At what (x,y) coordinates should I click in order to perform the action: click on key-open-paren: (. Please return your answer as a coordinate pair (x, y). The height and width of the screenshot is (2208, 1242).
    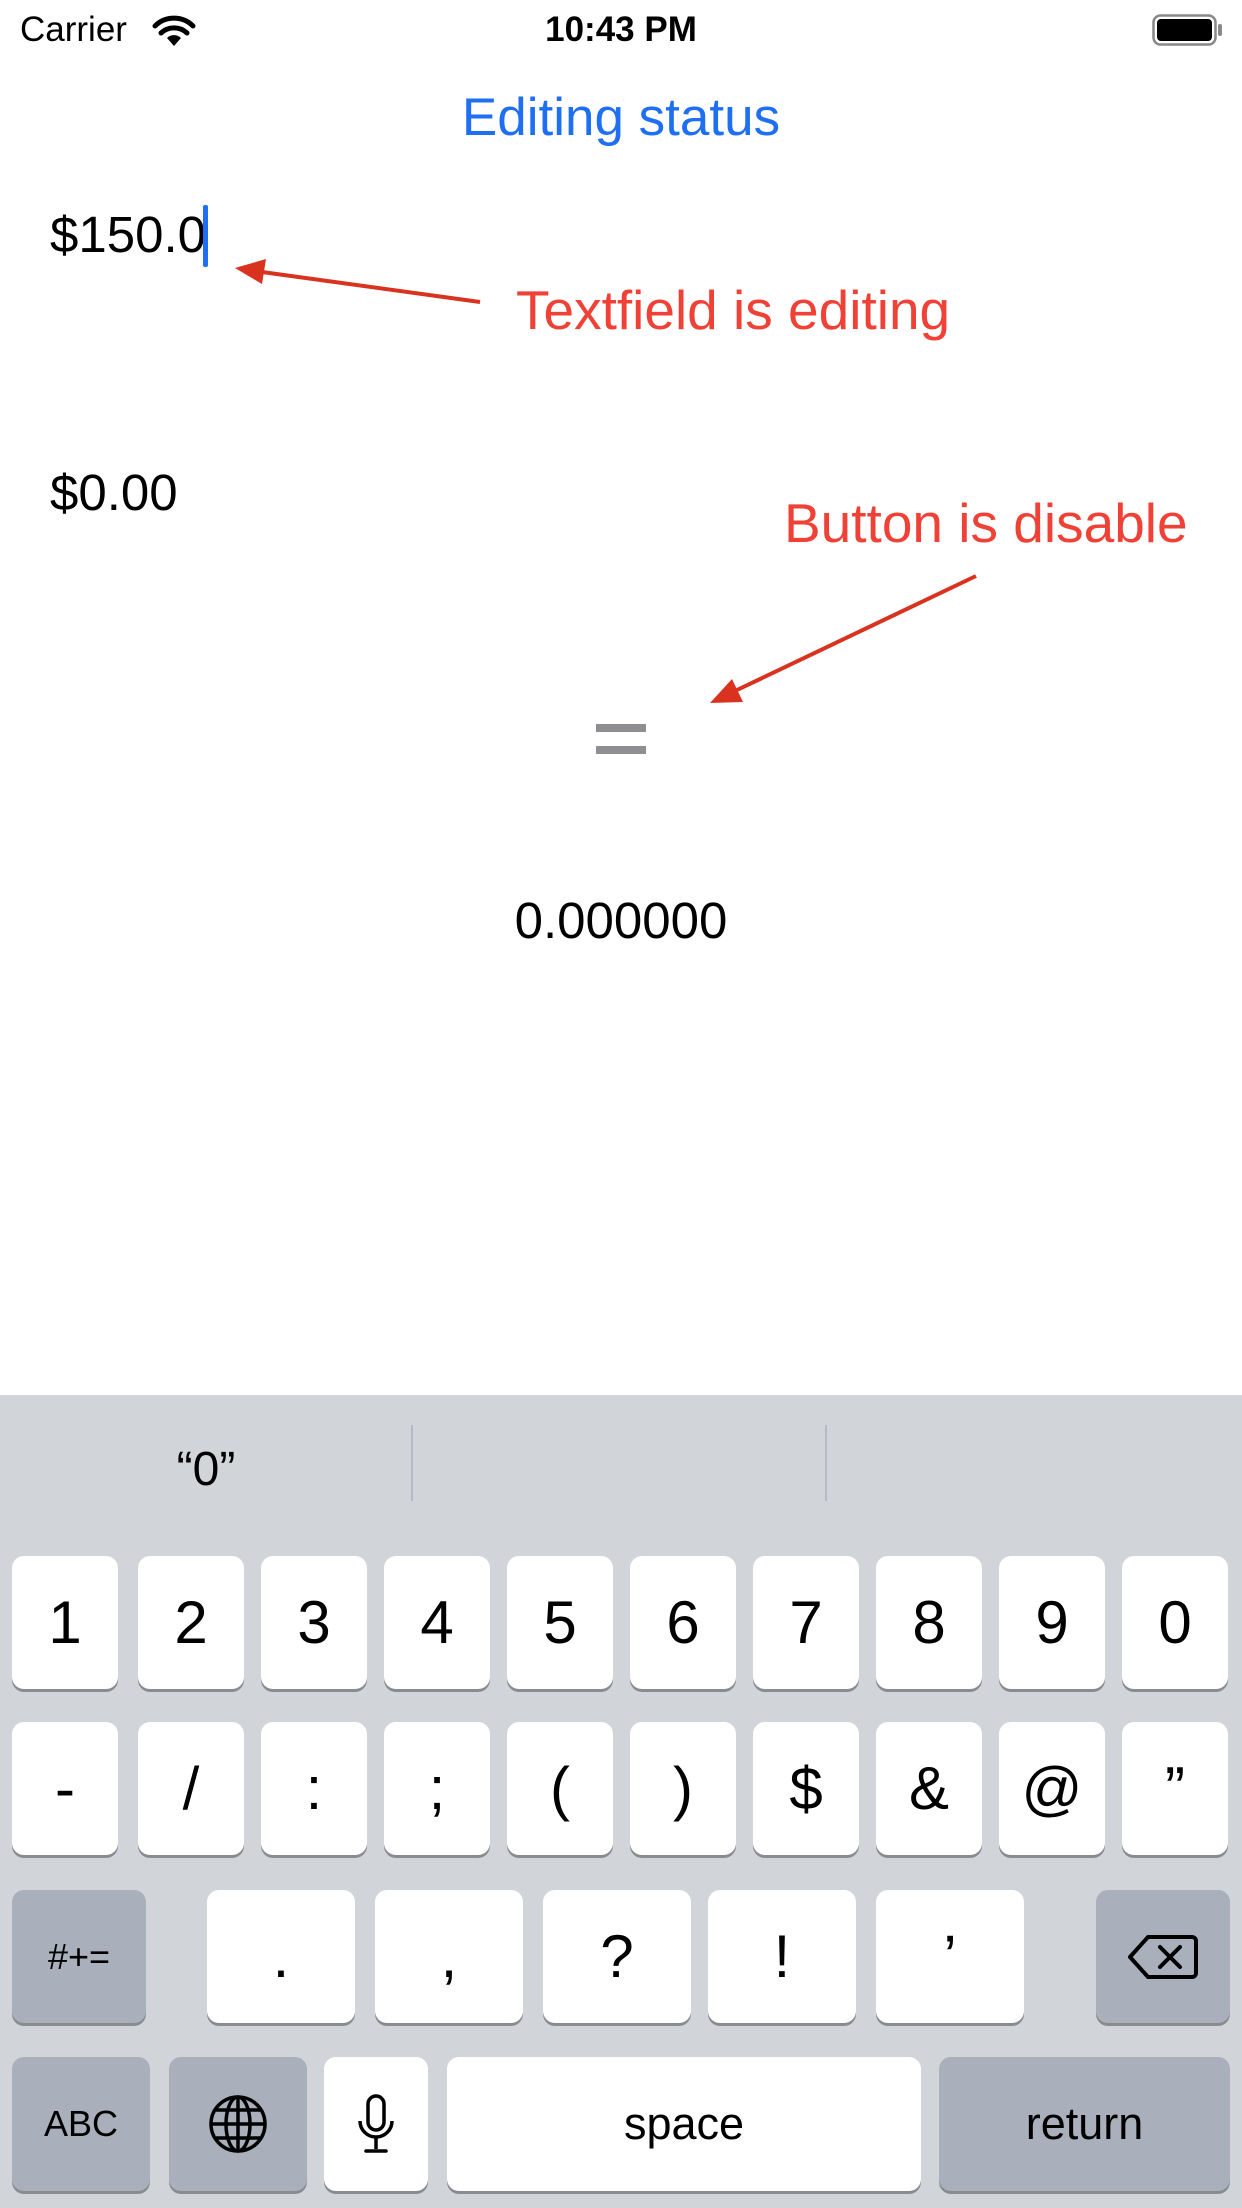
    Looking at the image, I should click on (560, 1788).